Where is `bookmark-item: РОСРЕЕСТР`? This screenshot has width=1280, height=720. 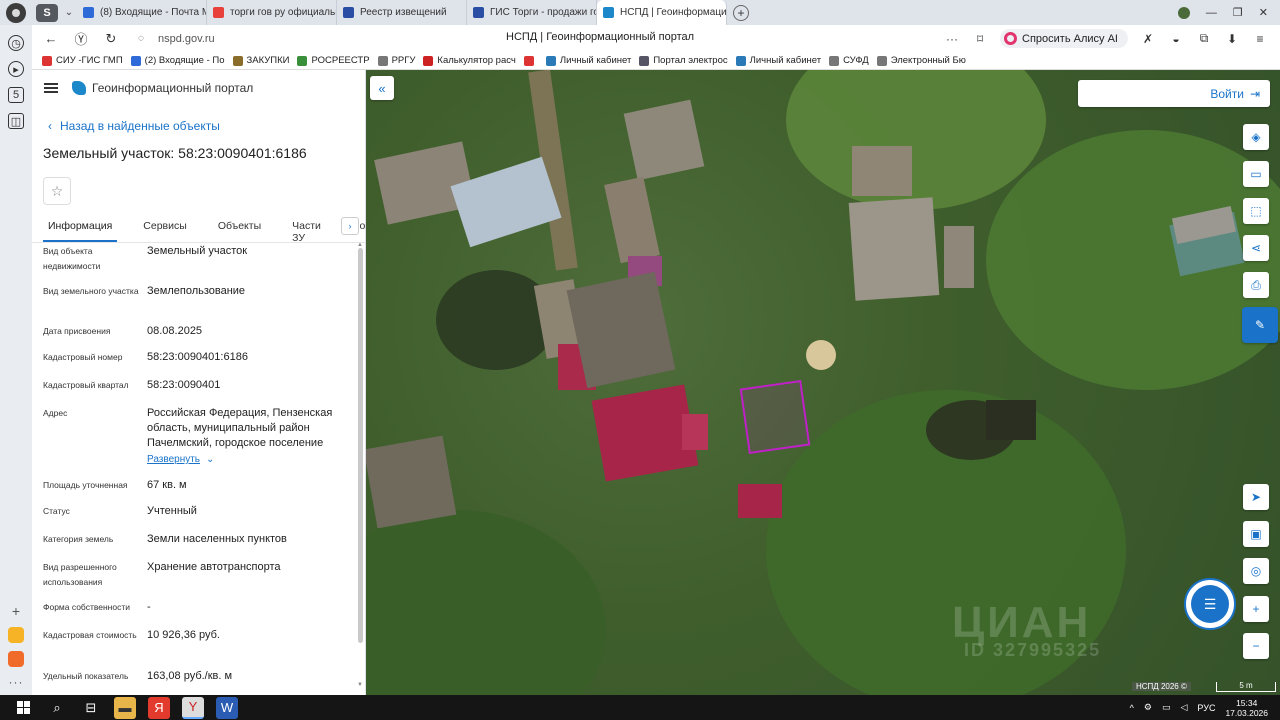 bookmark-item: РОСРЕЕСТР is located at coordinates (333, 60).